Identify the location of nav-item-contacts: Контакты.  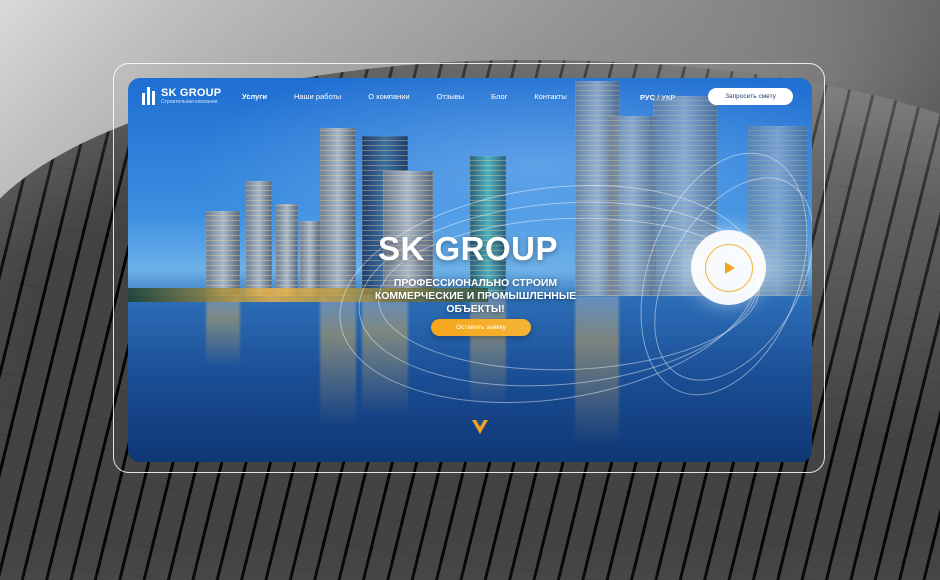
(550, 96).